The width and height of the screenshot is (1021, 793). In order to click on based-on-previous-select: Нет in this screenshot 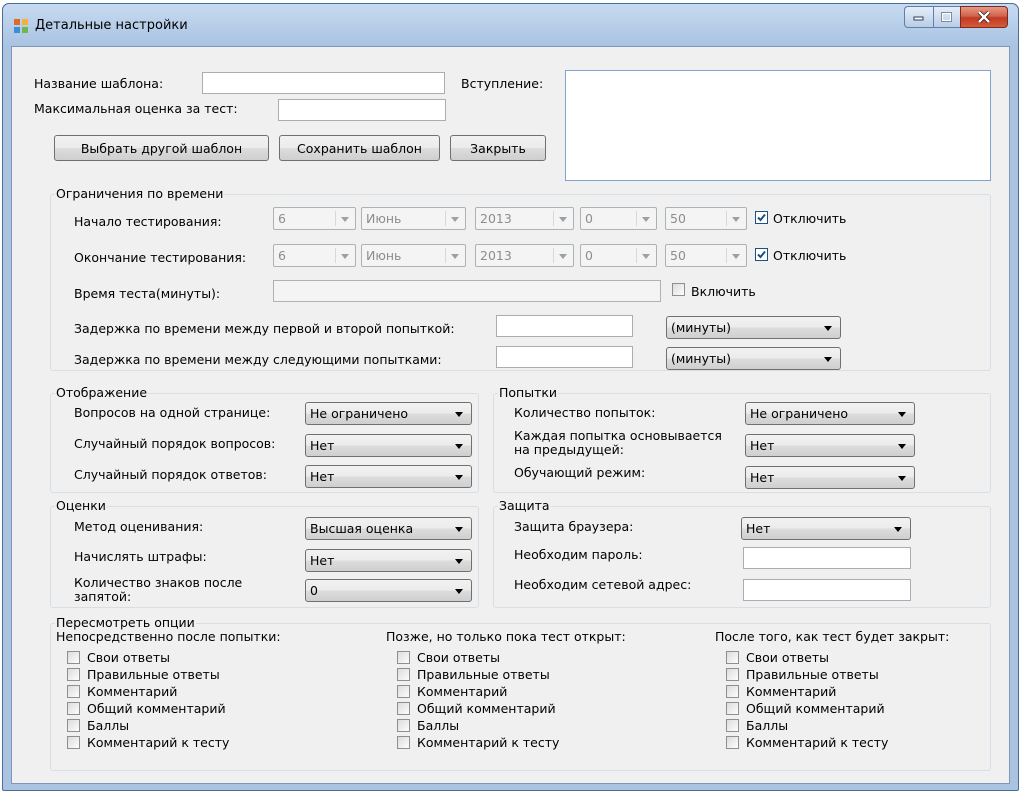, I will do `click(830, 445)`.